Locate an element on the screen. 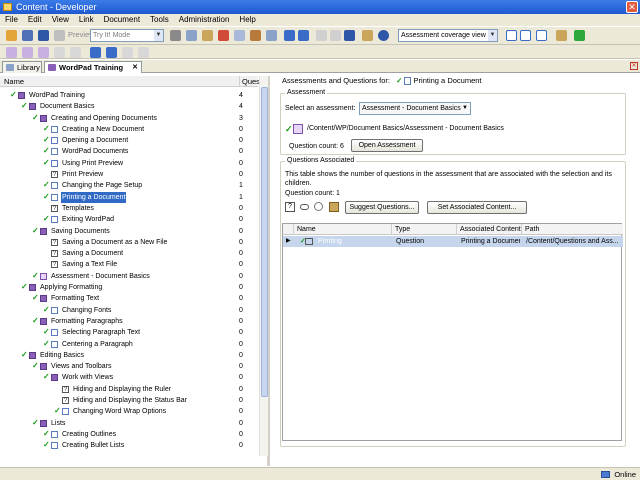  publish-icon is located at coordinates (561, 35).